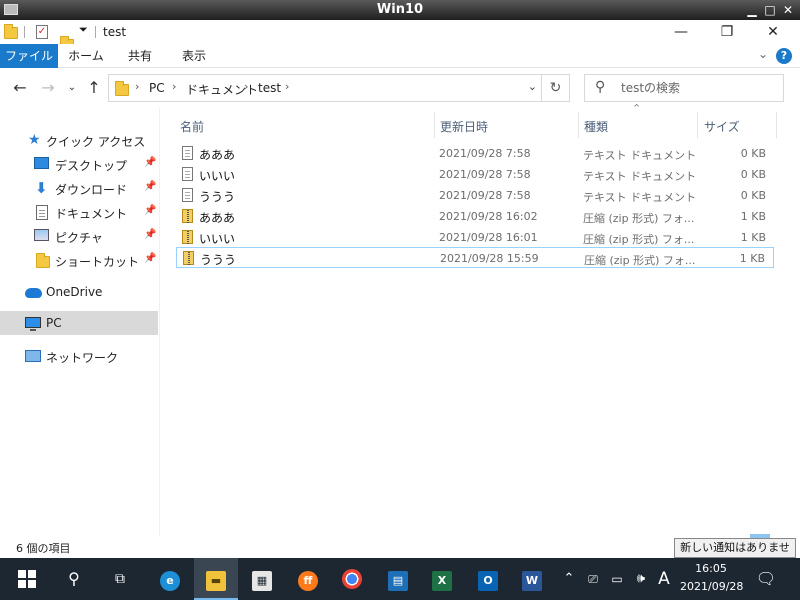 Image resolution: width=800 pixels, height=605 pixels. What do you see at coordinates (140, 56) in the screenshot?
I see `tab-share: 共有` at bounding box center [140, 56].